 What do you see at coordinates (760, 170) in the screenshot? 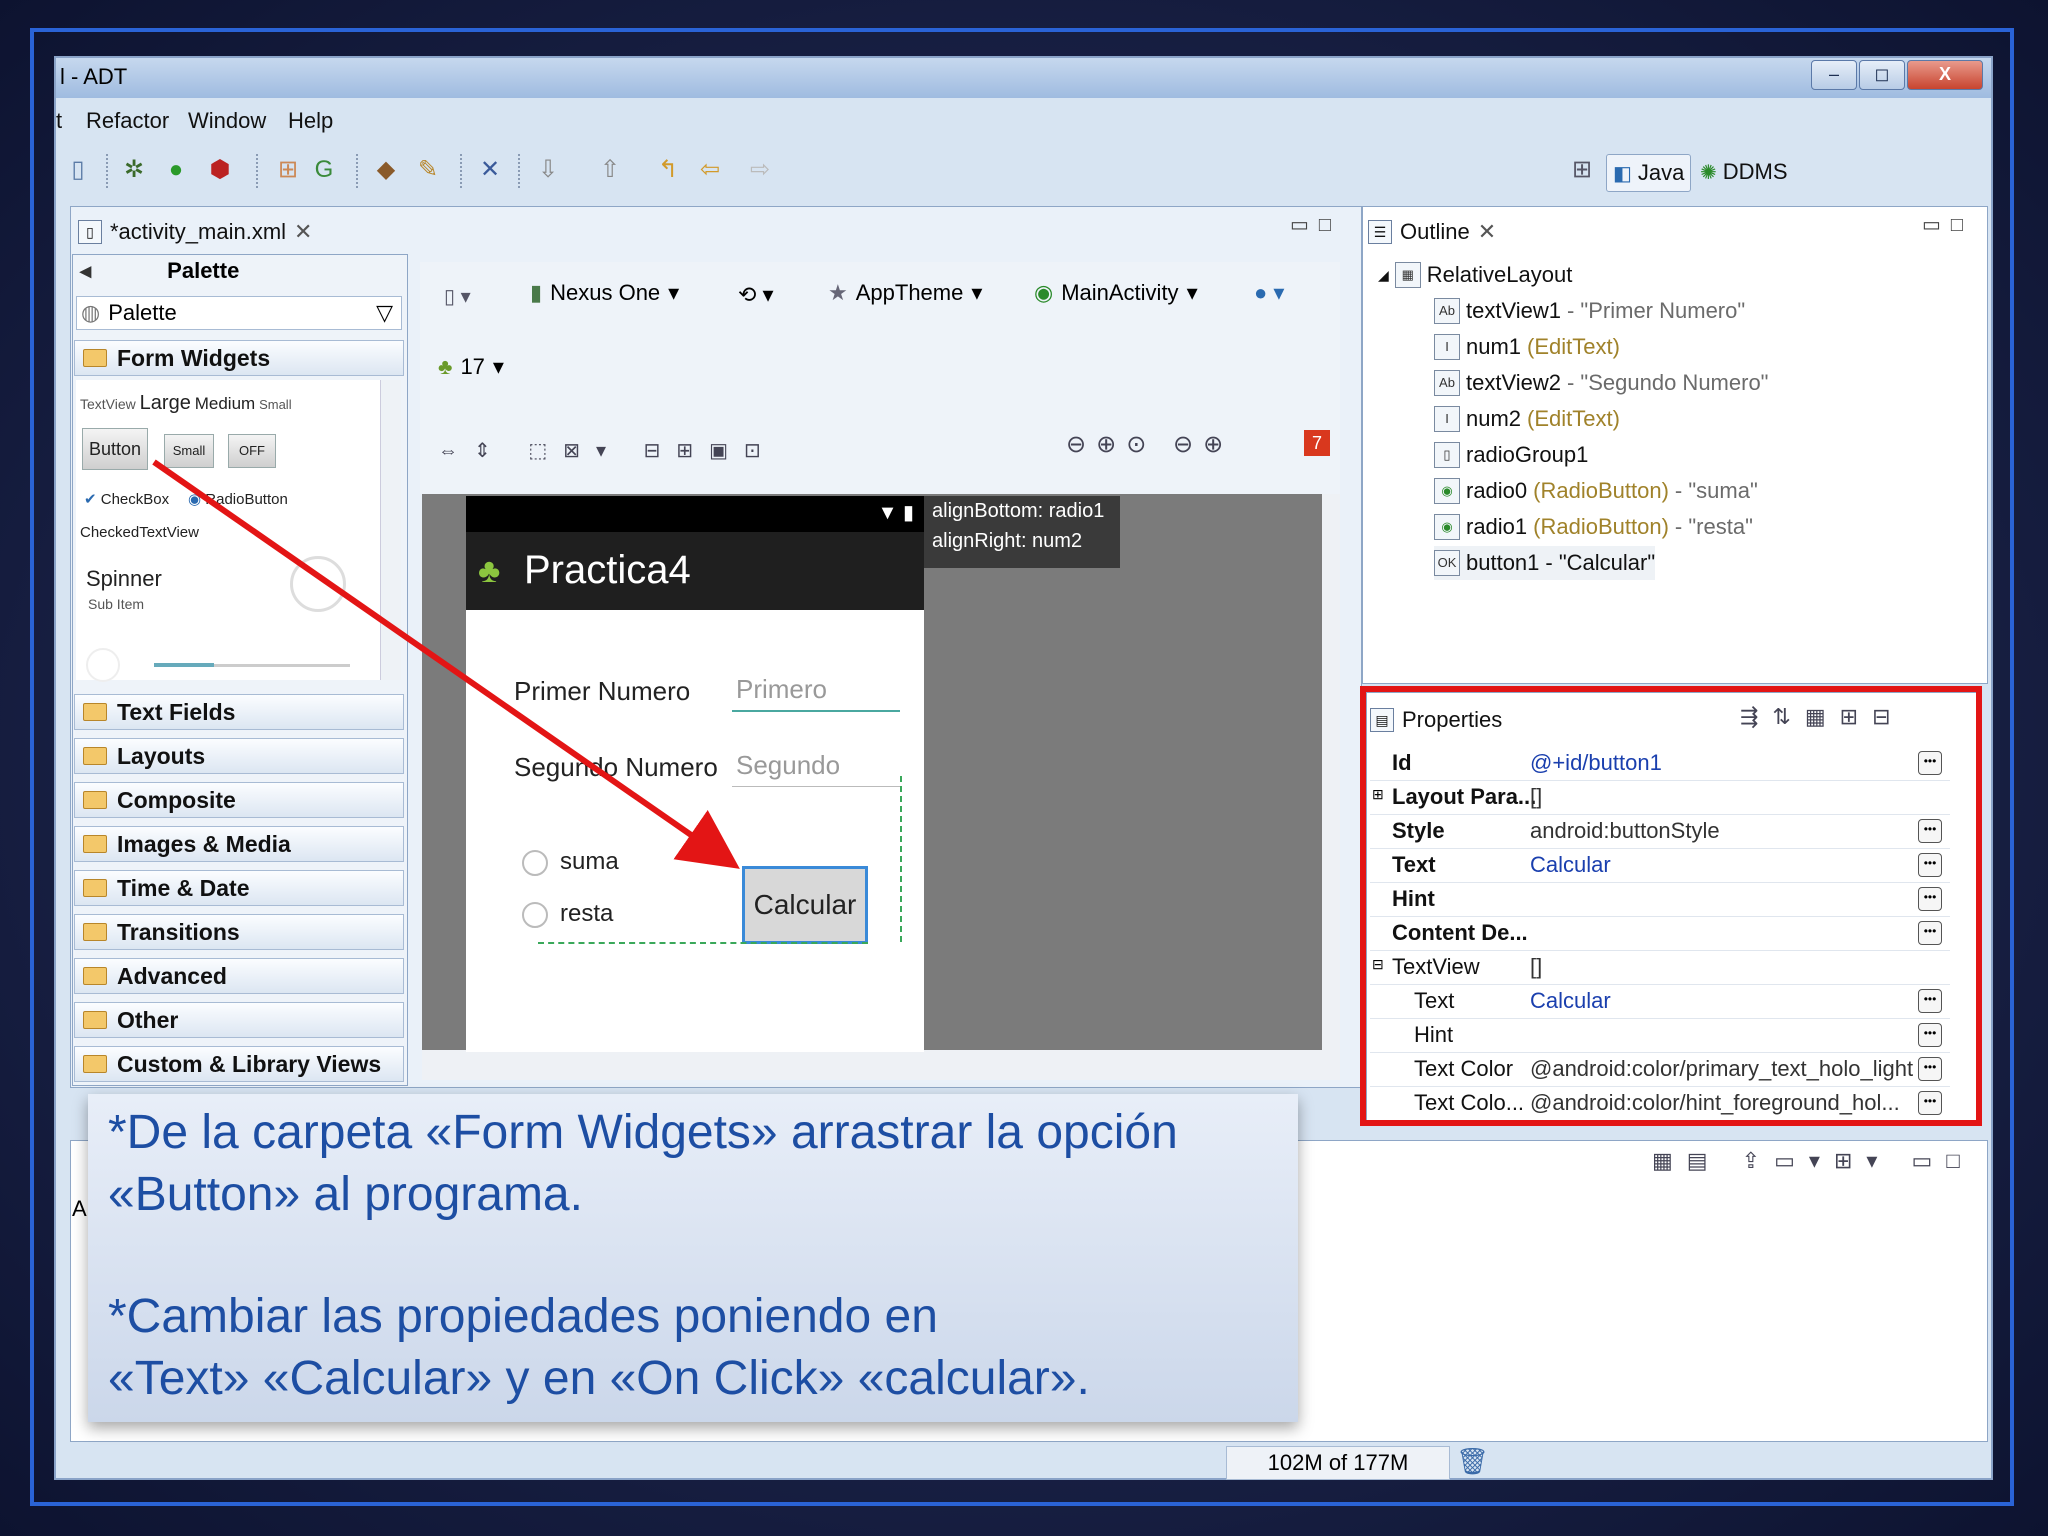
I see `forward-icon: ⇨` at bounding box center [760, 170].